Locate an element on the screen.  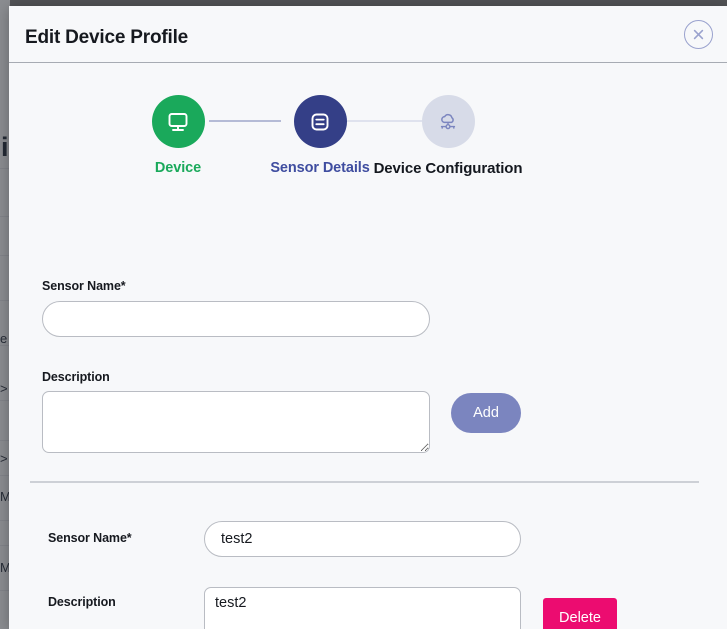
monitor-icon is located at coordinates (178, 121).